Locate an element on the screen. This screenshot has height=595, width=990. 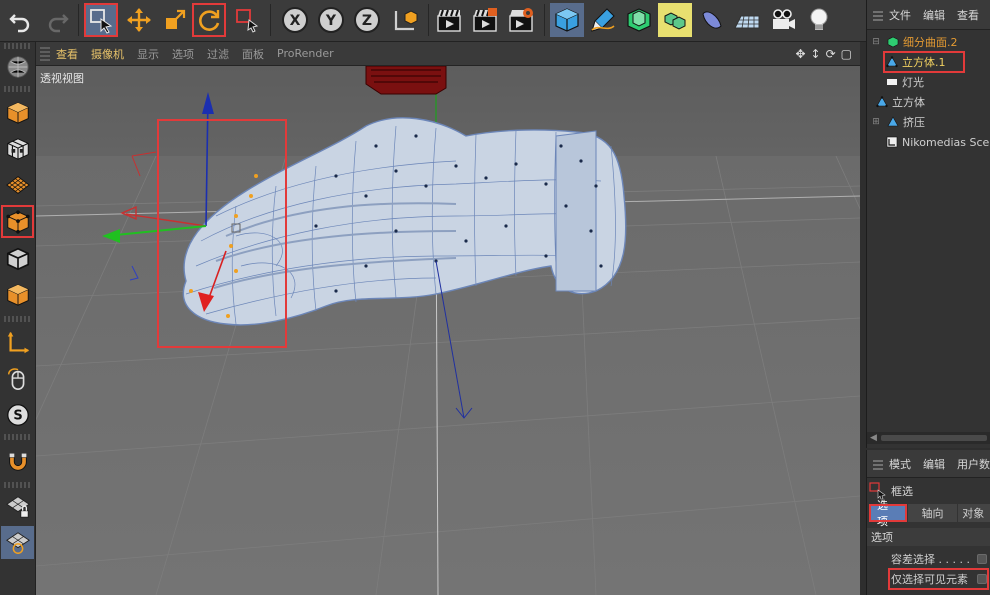
texture-mode-icon is located at coordinates (17, 148).